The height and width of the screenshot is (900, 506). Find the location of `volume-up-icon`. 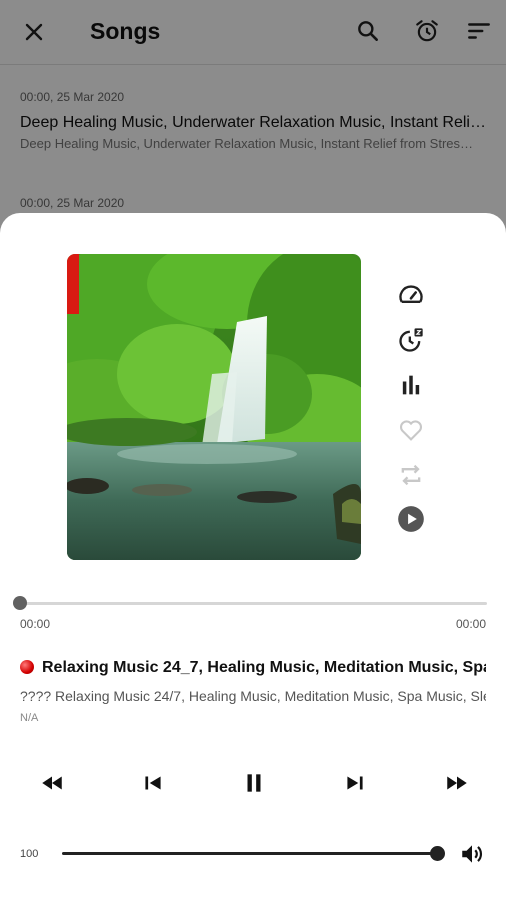

volume-up-icon is located at coordinates (472, 854).